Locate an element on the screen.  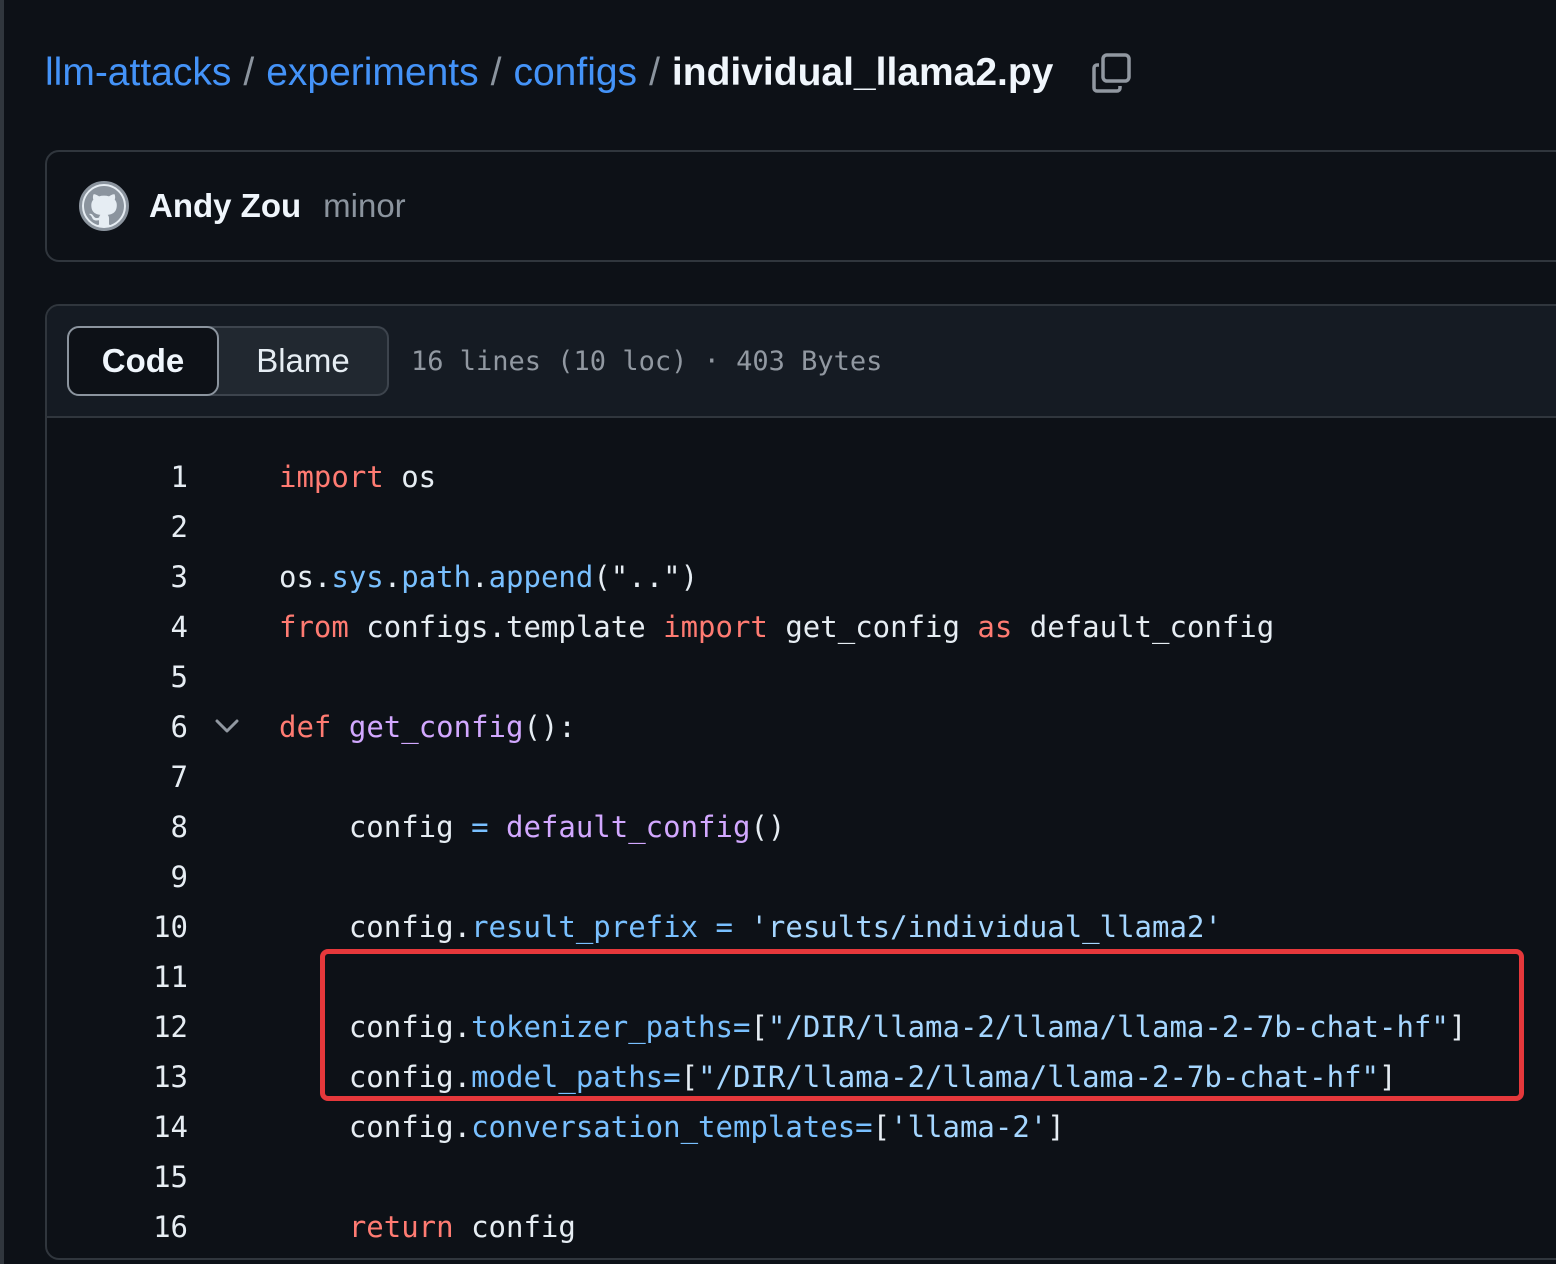
code-token: 'results/individual_llama2' is located at coordinates (986, 927).